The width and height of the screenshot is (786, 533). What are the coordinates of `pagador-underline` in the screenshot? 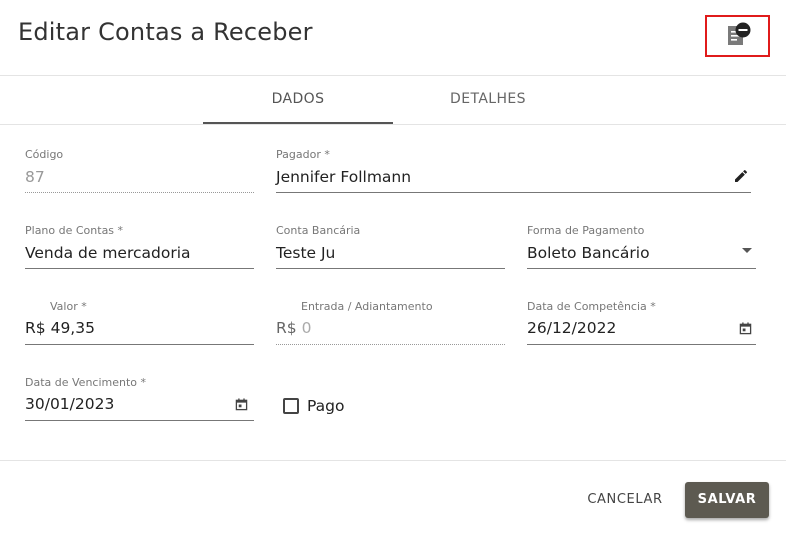 It's located at (513, 192).